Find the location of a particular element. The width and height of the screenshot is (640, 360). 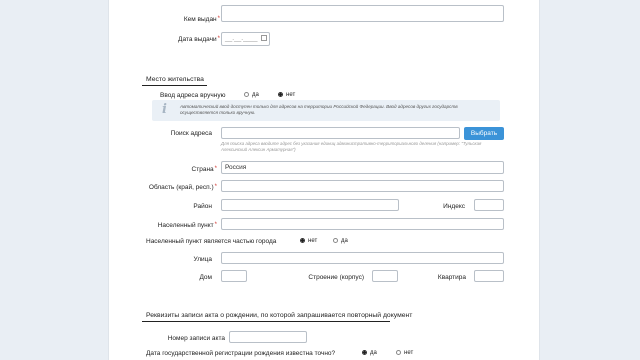

issue-date-field: __.__.____ is located at coordinates (245, 39).